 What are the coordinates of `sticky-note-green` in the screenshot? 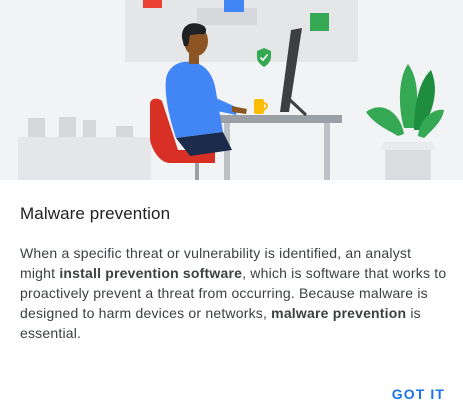 It's located at (319, 22).